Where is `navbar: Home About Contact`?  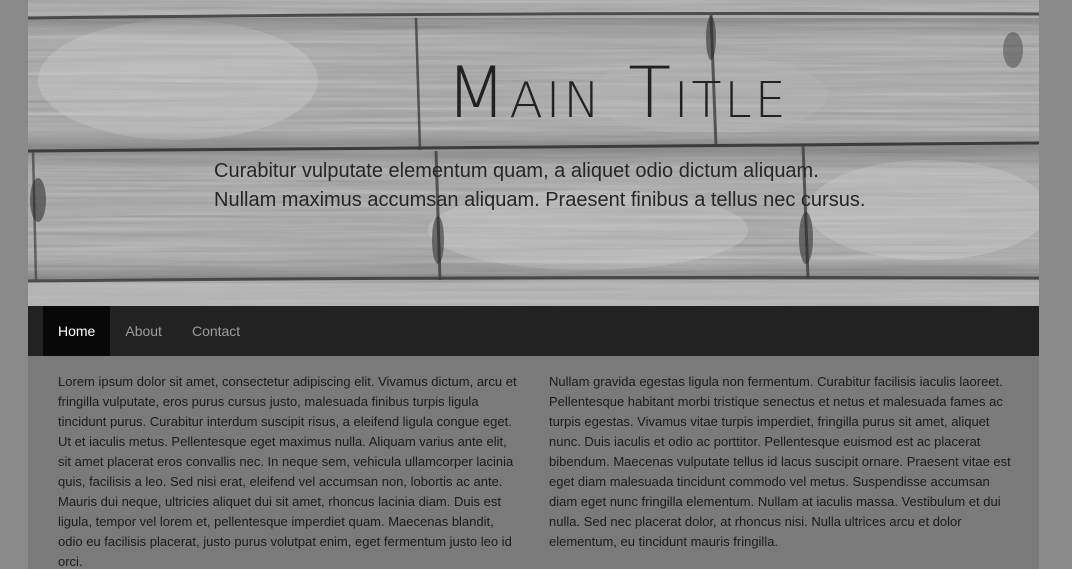
navbar: Home About Contact is located at coordinates (533, 331).